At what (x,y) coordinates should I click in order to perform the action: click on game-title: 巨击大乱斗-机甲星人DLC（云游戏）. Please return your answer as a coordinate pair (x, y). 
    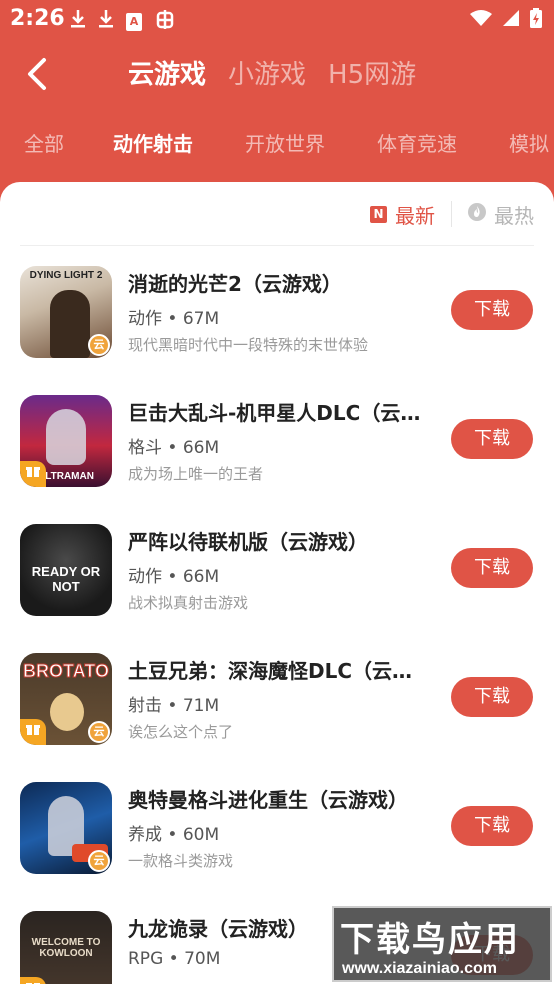
    Looking at the image, I should click on (280, 413).